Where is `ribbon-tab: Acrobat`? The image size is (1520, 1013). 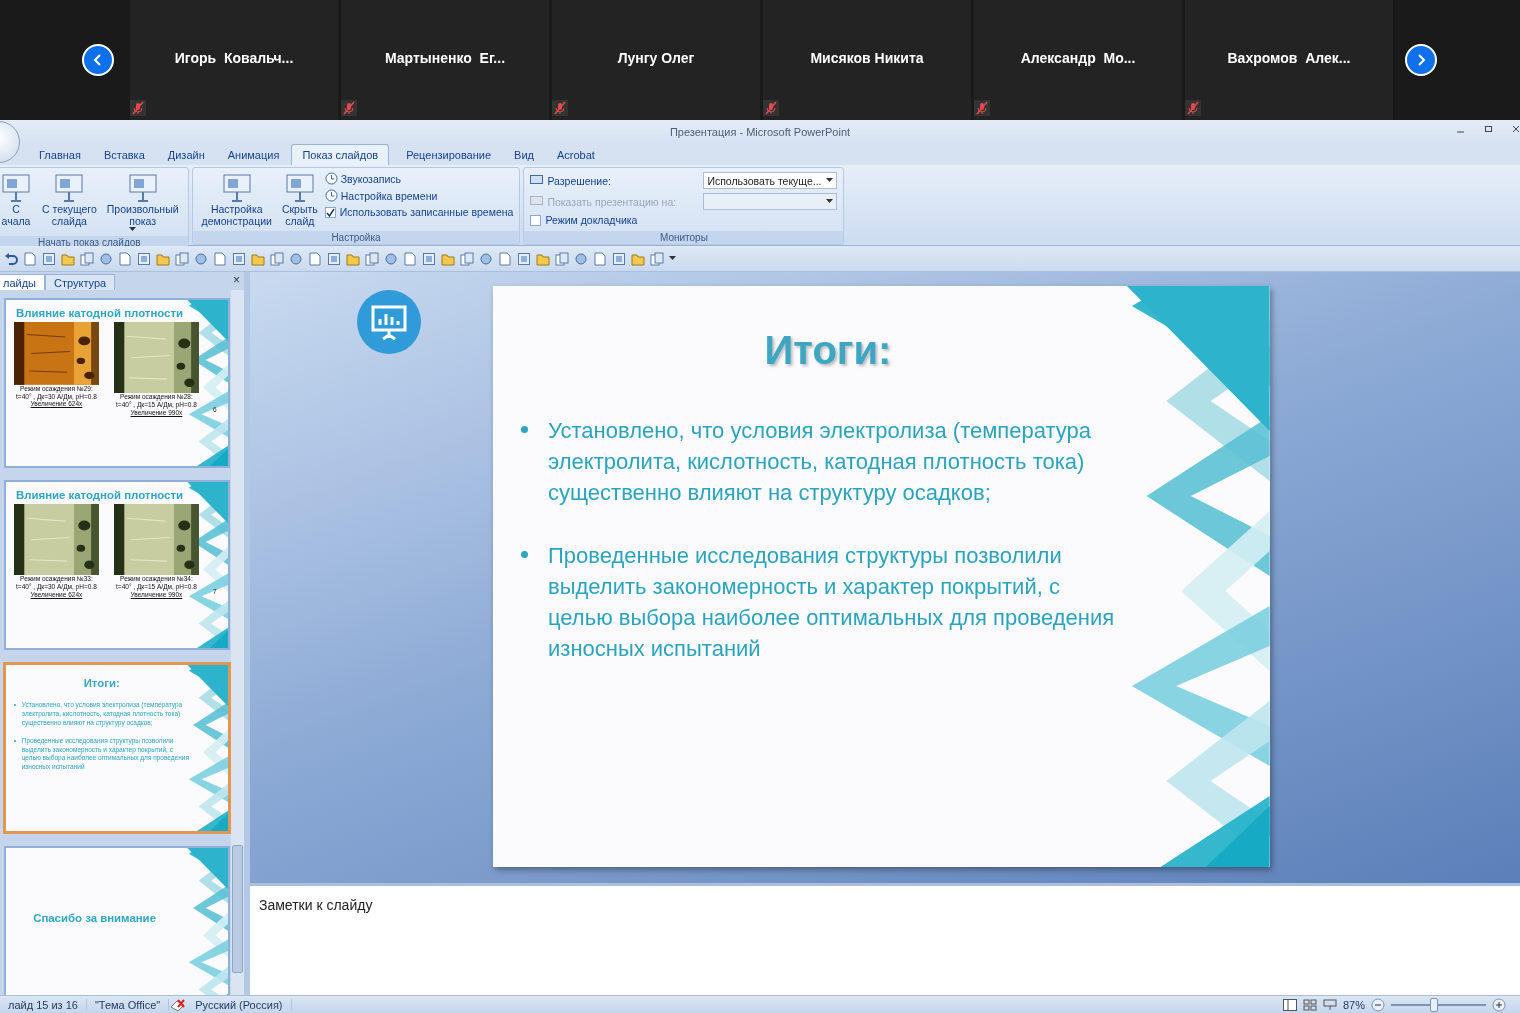 ribbon-tab: Acrobat is located at coordinates (576, 154).